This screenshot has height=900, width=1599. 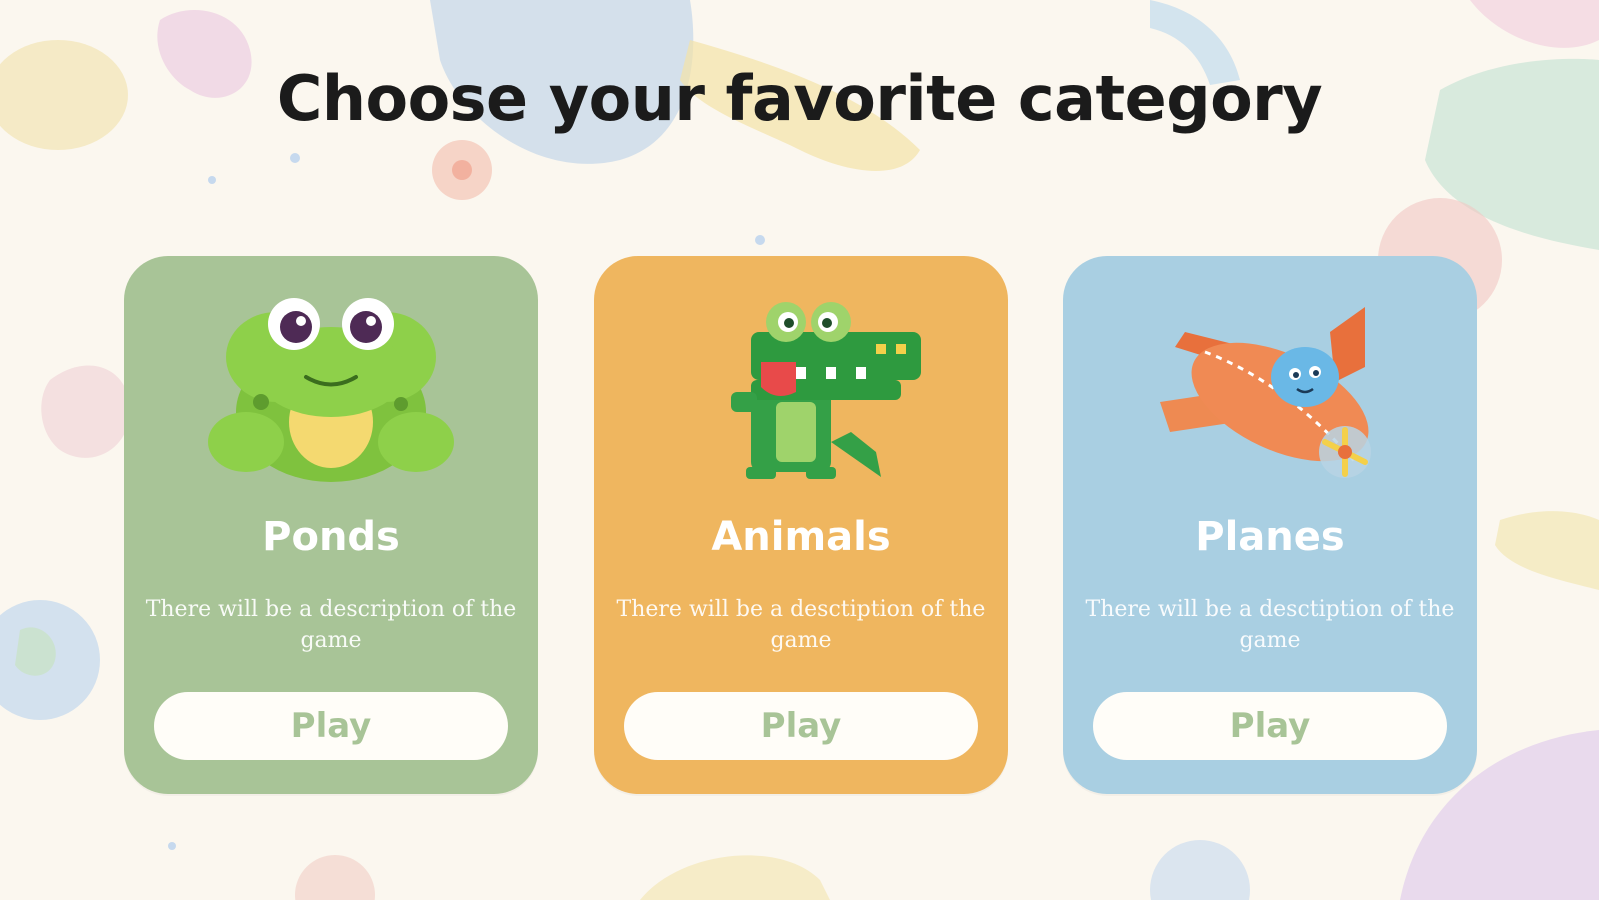 I want to click on background-circle-blue-bottom, so click(x=1200, y=870).